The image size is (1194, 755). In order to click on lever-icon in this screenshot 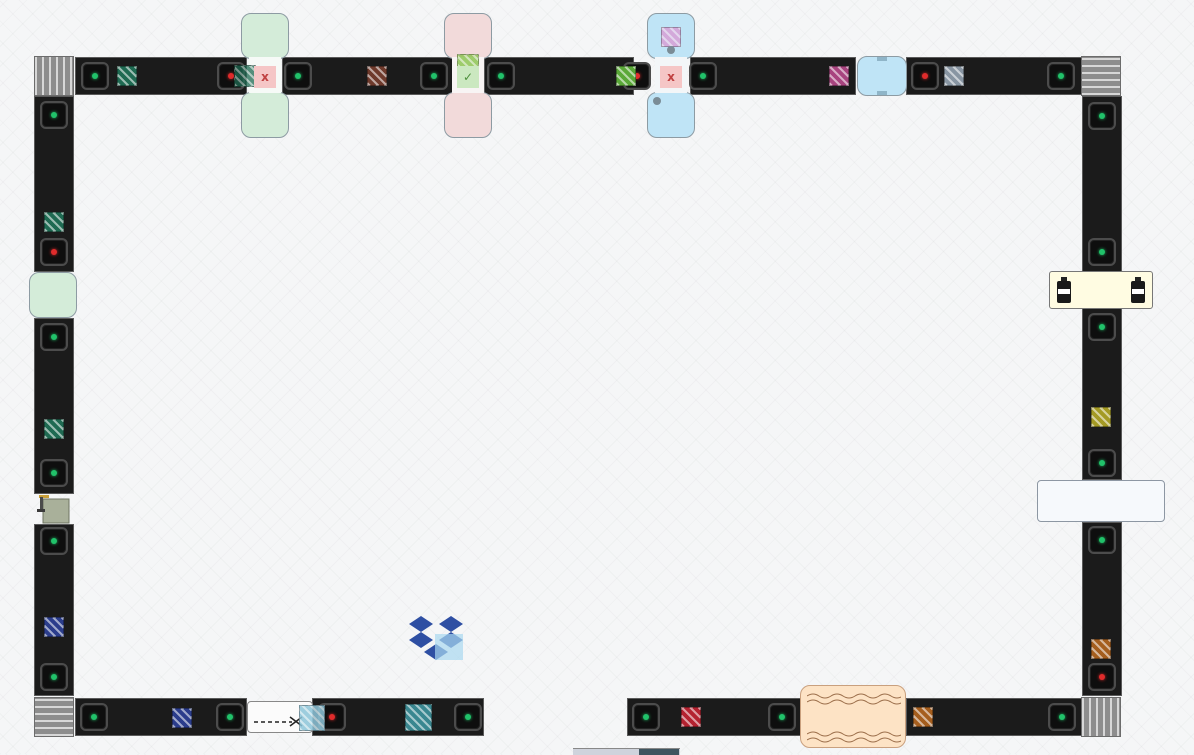, I will do `click(54, 510)`.